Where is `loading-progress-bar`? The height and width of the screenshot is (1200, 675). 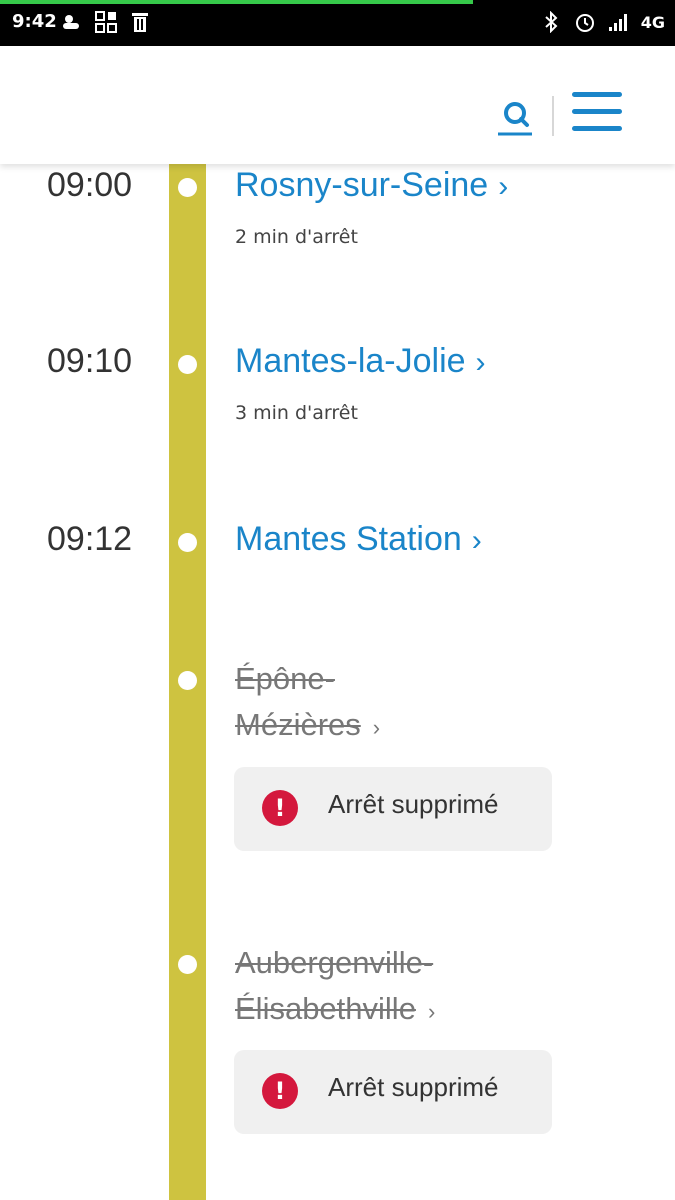
loading-progress-bar is located at coordinates (236, 2).